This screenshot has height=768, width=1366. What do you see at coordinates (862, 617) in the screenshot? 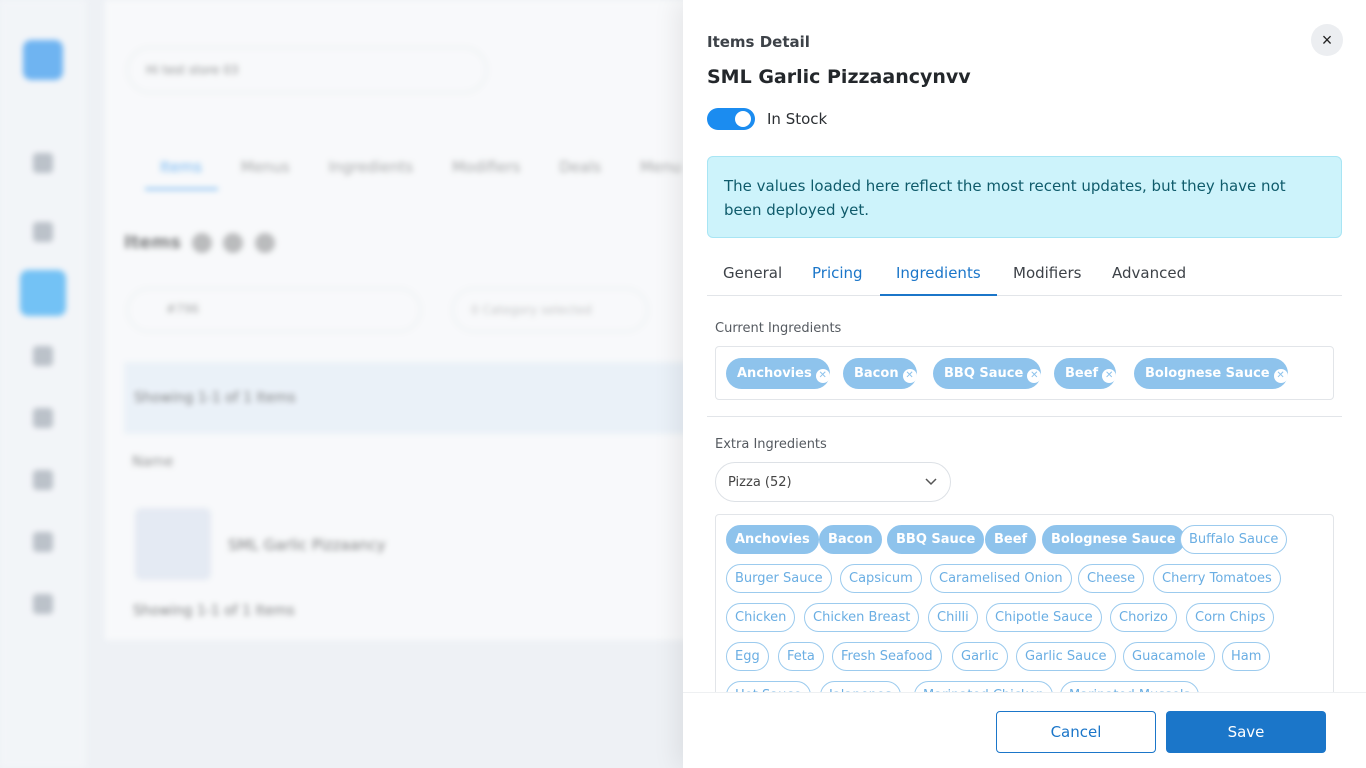
I see `extra-ingredient-pill: Chicken Breast` at bounding box center [862, 617].